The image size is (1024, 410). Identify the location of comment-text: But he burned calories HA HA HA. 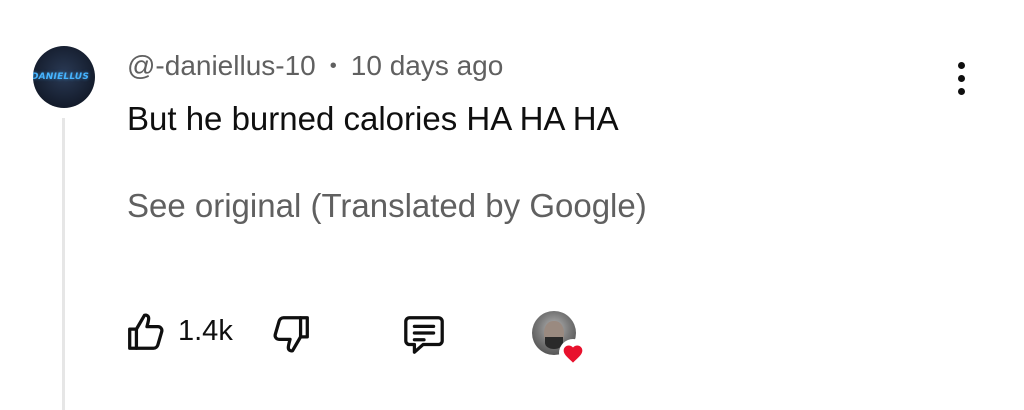
(373, 118).